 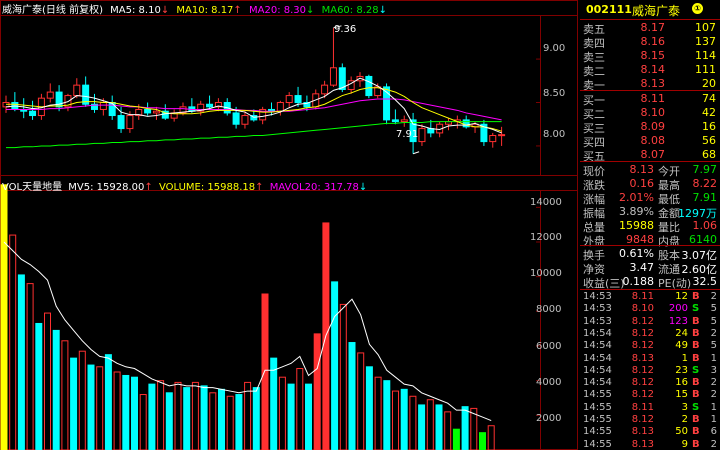 What do you see at coordinates (642, 169) in the screenshot?
I see `quote-value: 8.13` at bounding box center [642, 169].